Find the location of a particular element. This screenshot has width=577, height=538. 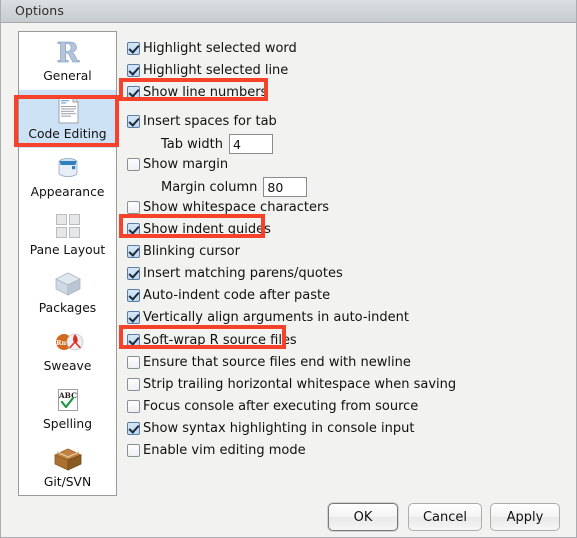

field-row-margin-column: Margin column is located at coordinates (234, 187).